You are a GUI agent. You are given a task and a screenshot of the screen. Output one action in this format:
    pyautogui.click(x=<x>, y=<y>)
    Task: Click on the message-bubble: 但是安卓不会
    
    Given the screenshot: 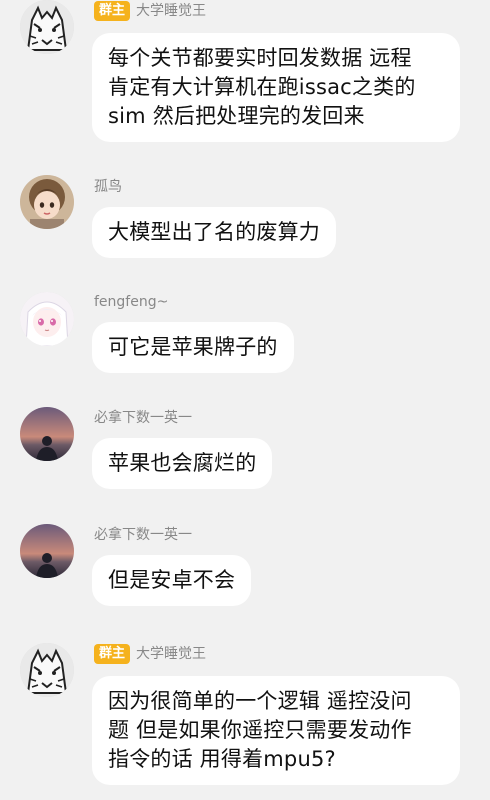 What is the action you would take?
    pyautogui.click(x=172, y=580)
    